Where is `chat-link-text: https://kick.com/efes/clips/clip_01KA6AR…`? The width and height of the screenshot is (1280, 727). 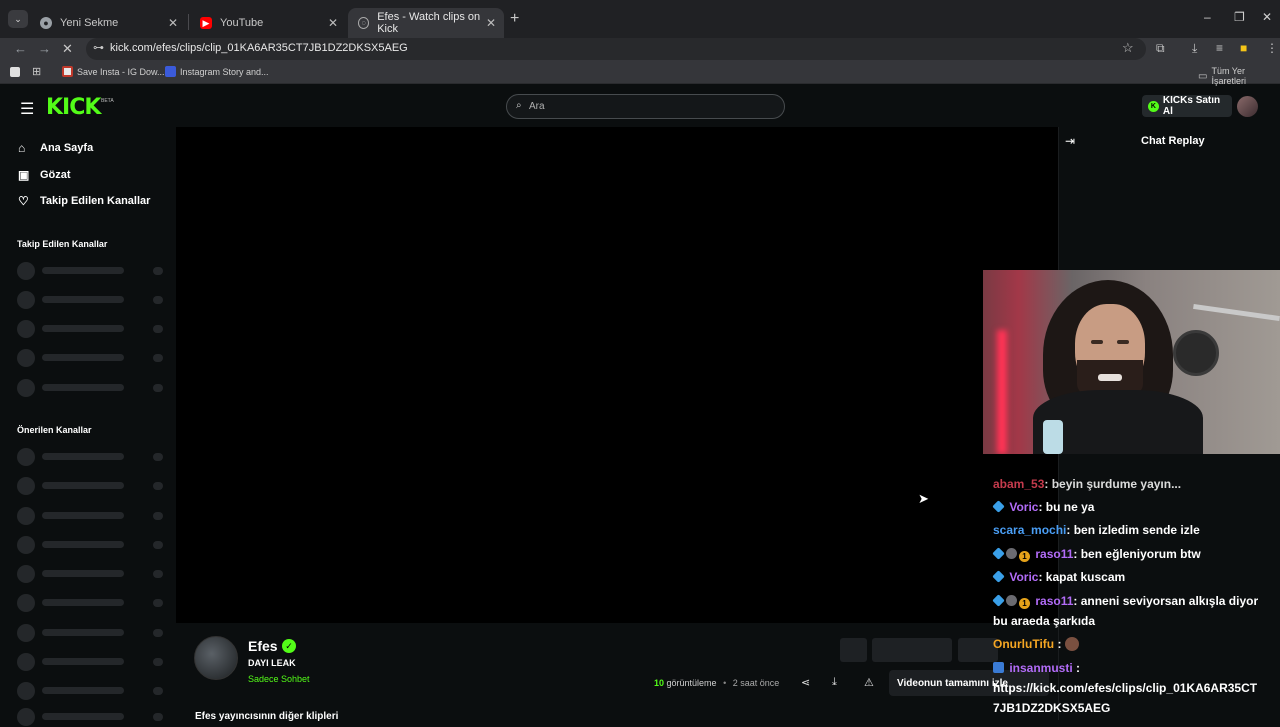 chat-link-text: https://kick.com/efes/clips/clip_01KA6AR… is located at coordinates (1125, 688).